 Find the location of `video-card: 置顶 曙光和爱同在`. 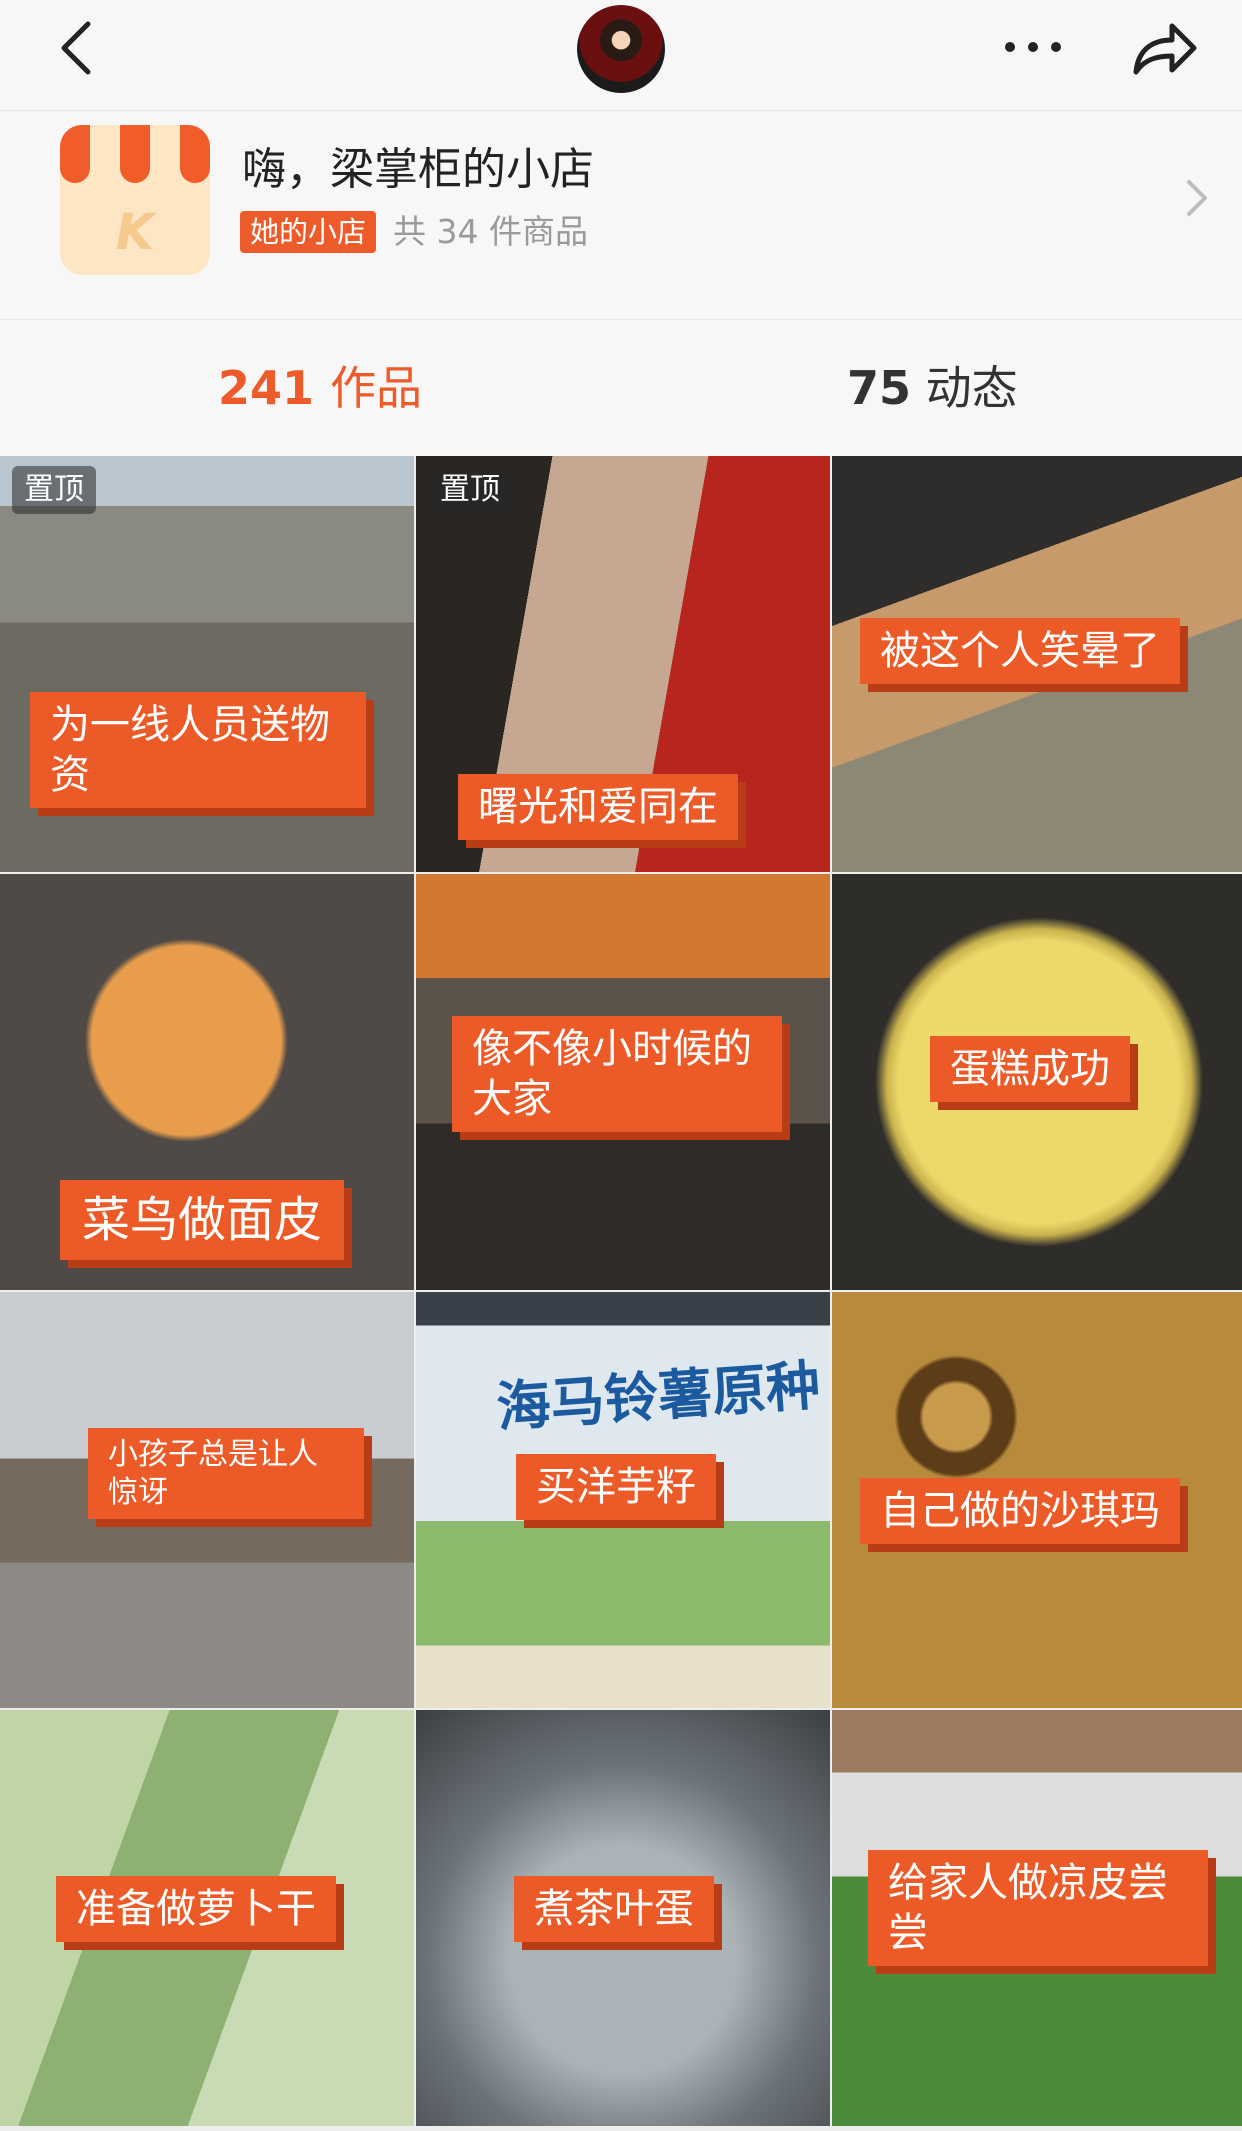

video-card: 置顶 曙光和爱同在 is located at coordinates (623, 664).